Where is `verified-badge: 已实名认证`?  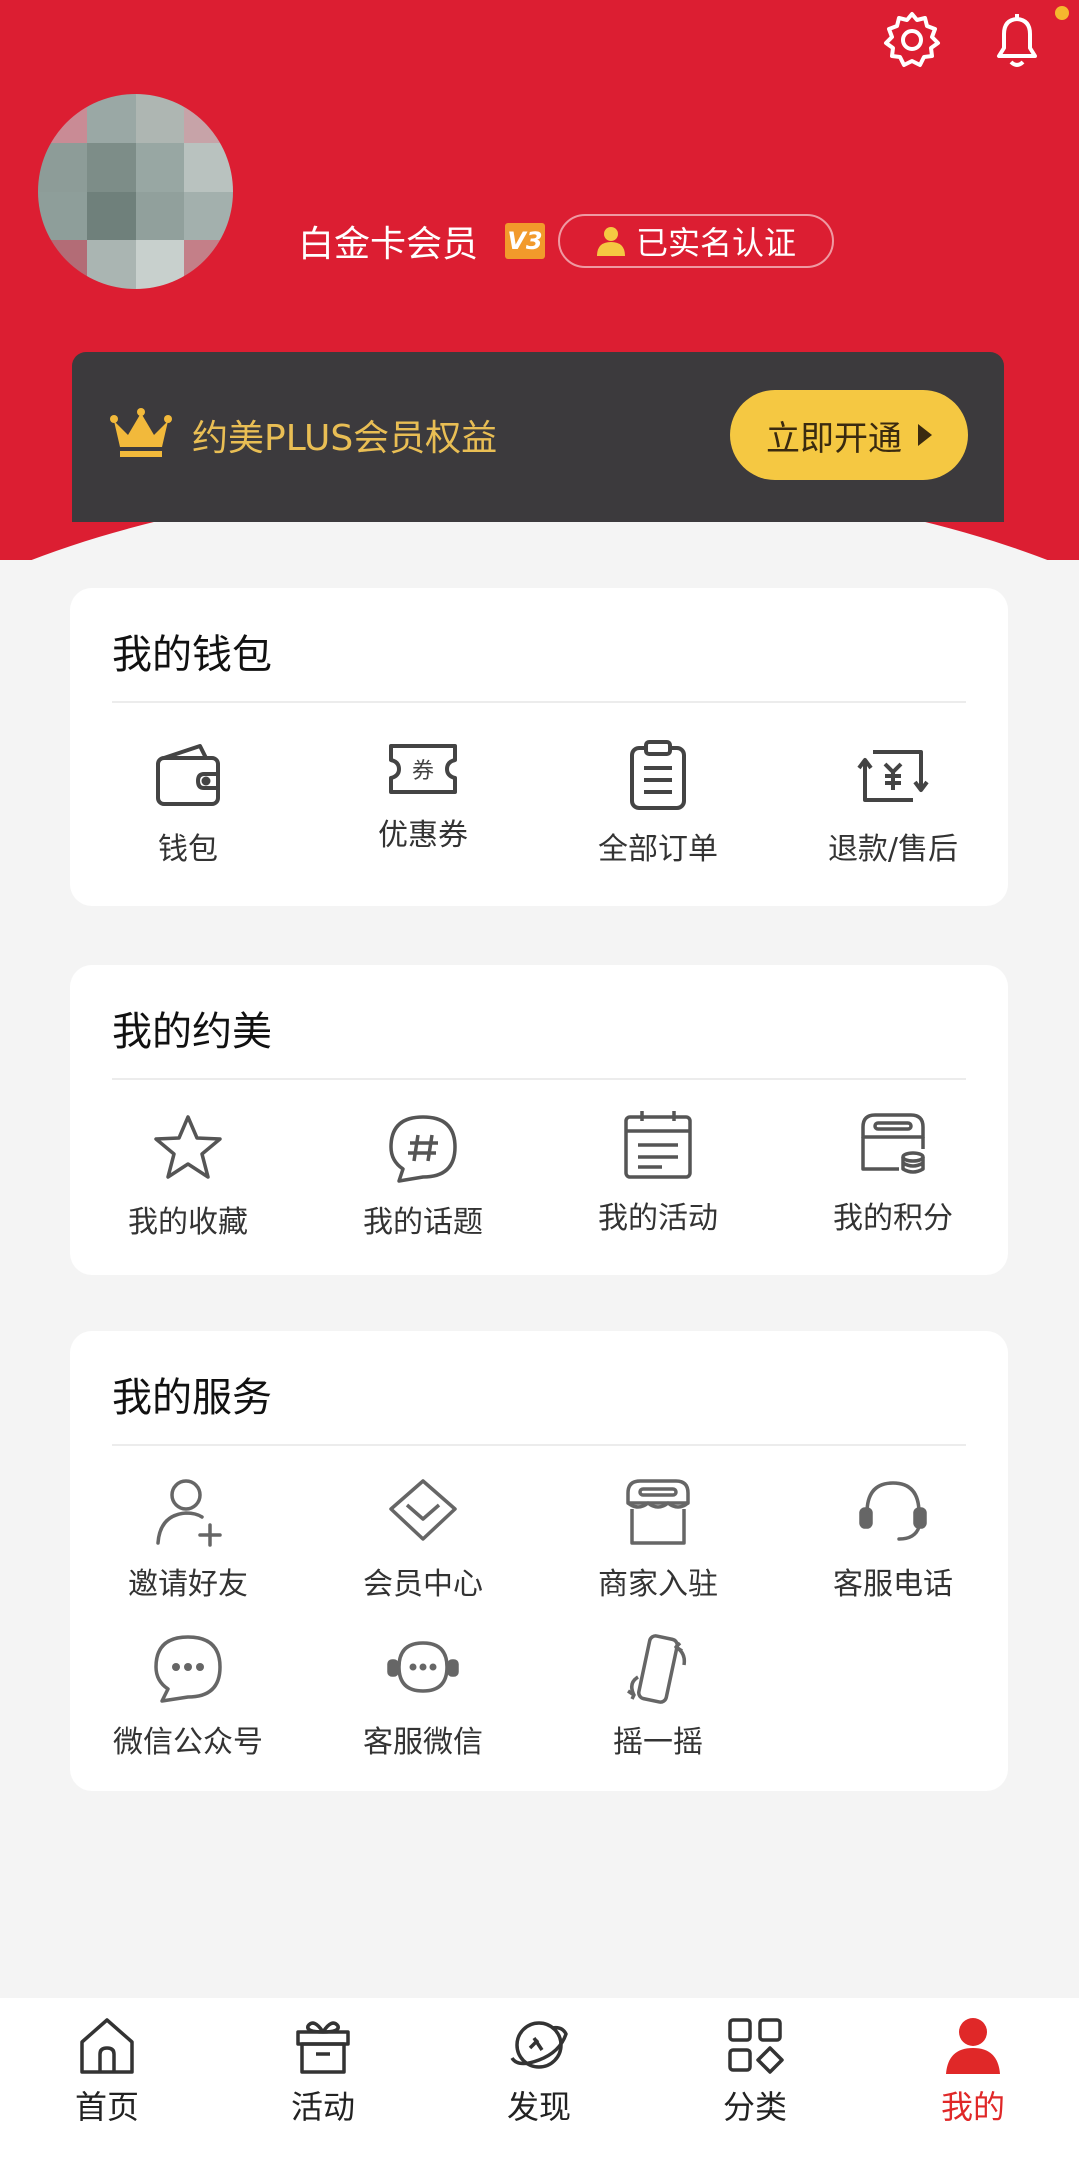
verified-badge: 已实名认证 is located at coordinates (696, 241).